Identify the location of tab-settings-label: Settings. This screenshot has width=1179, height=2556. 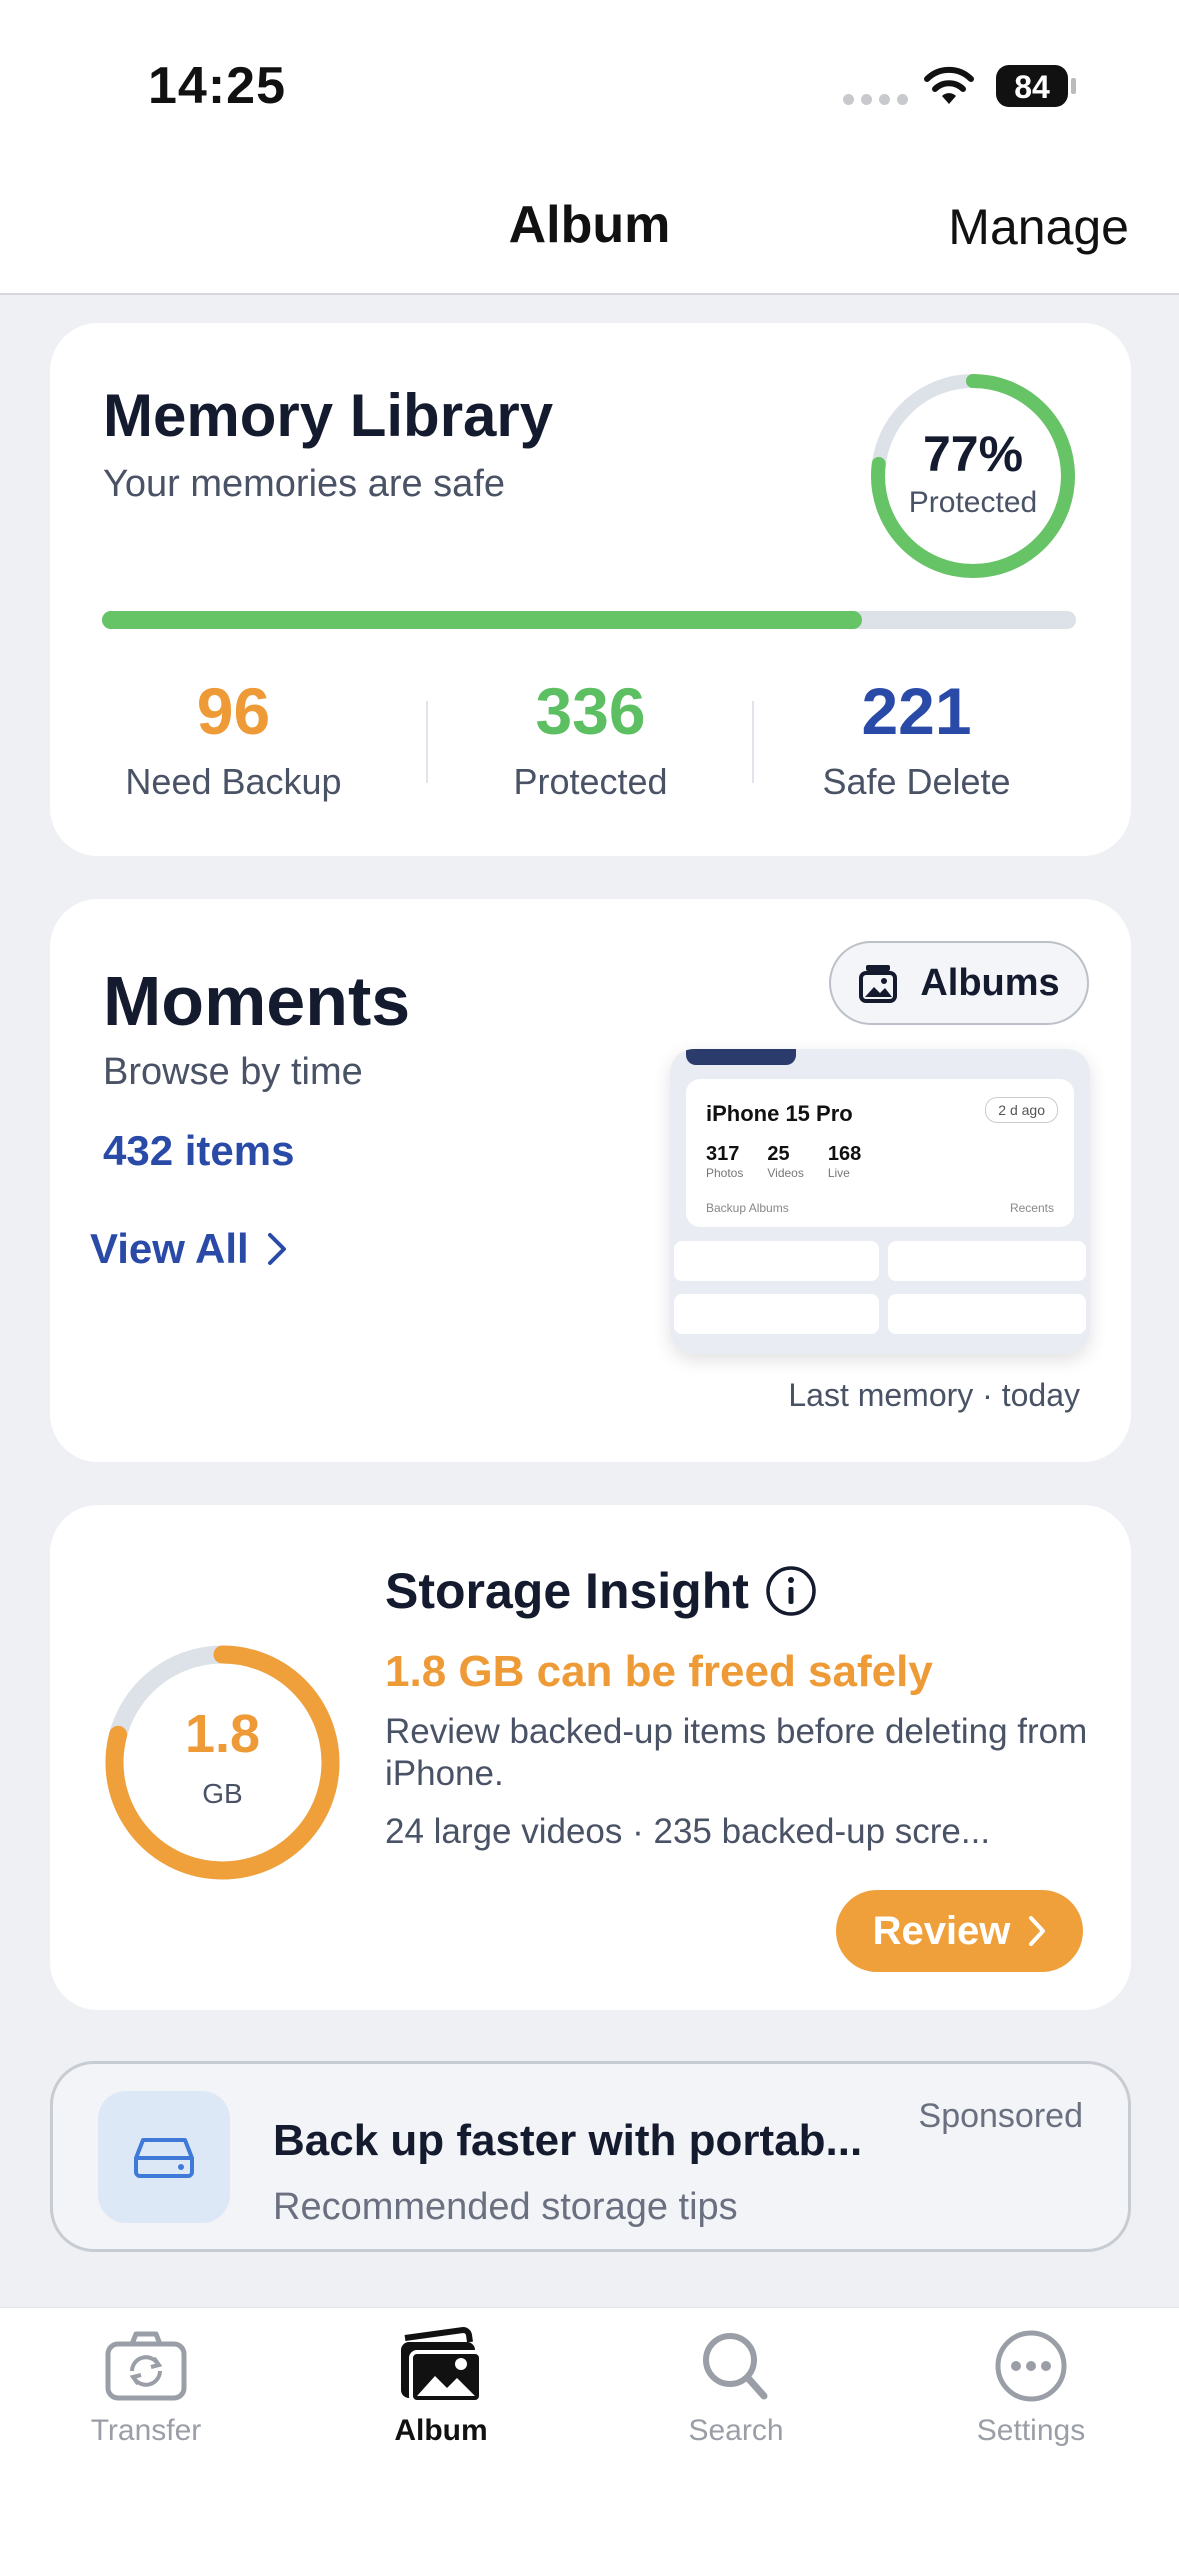
(1031, 2430).